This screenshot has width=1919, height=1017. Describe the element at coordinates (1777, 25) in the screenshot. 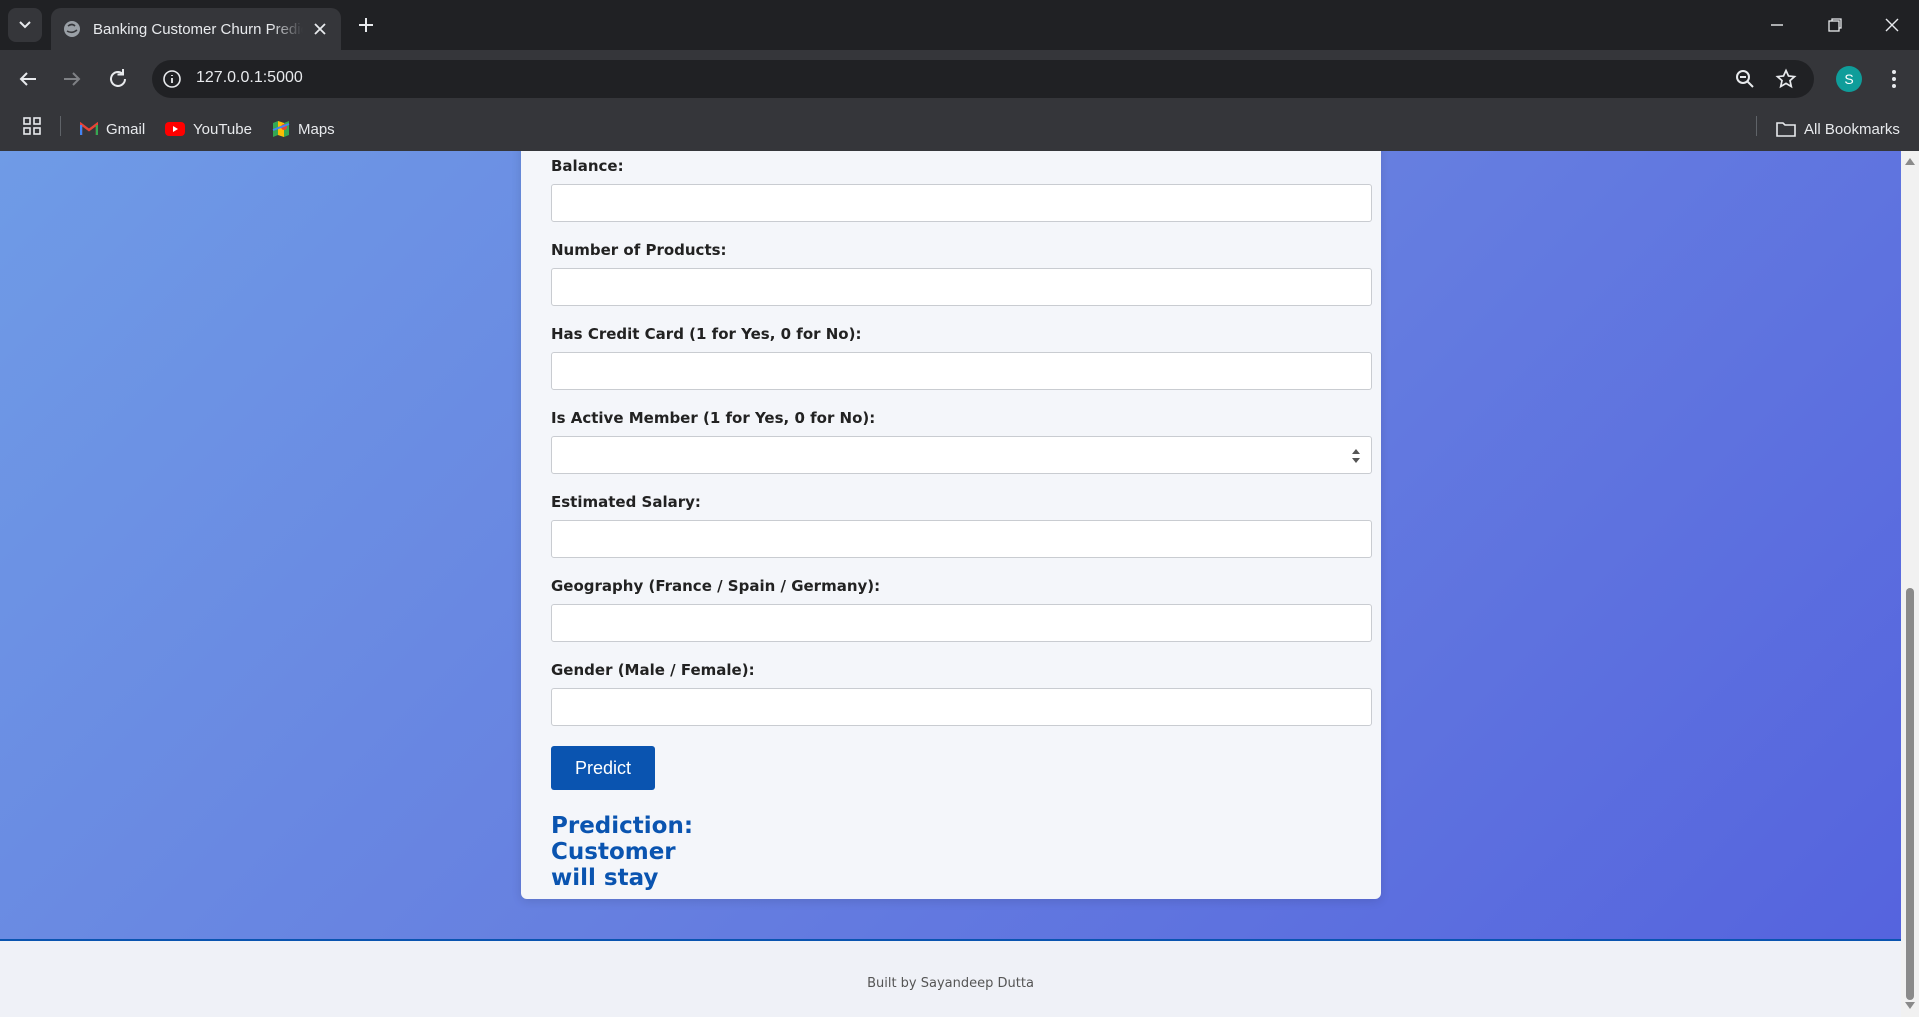

I see `minimize-icon` at that location.